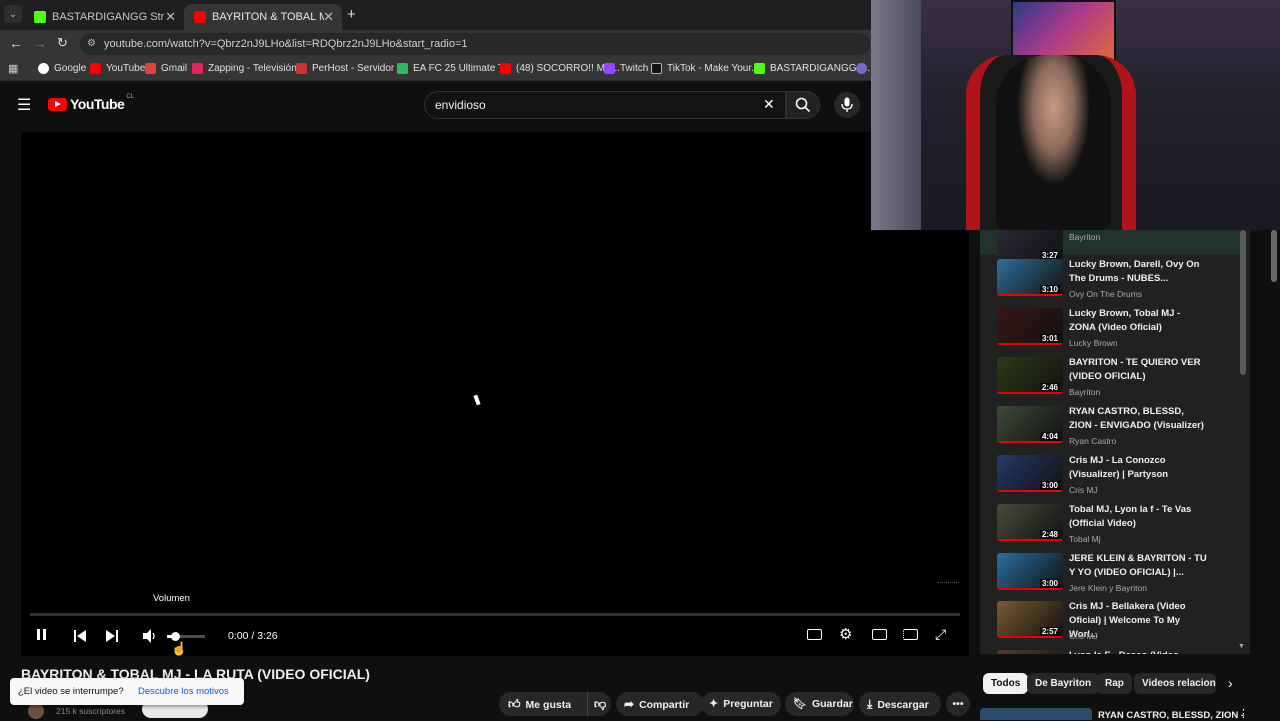 This screenshot has width=1280, height=721. Describe the element at coordinates (940, 634) in the screenshot. I see `fullscreen-icon: ⤢` at that location.